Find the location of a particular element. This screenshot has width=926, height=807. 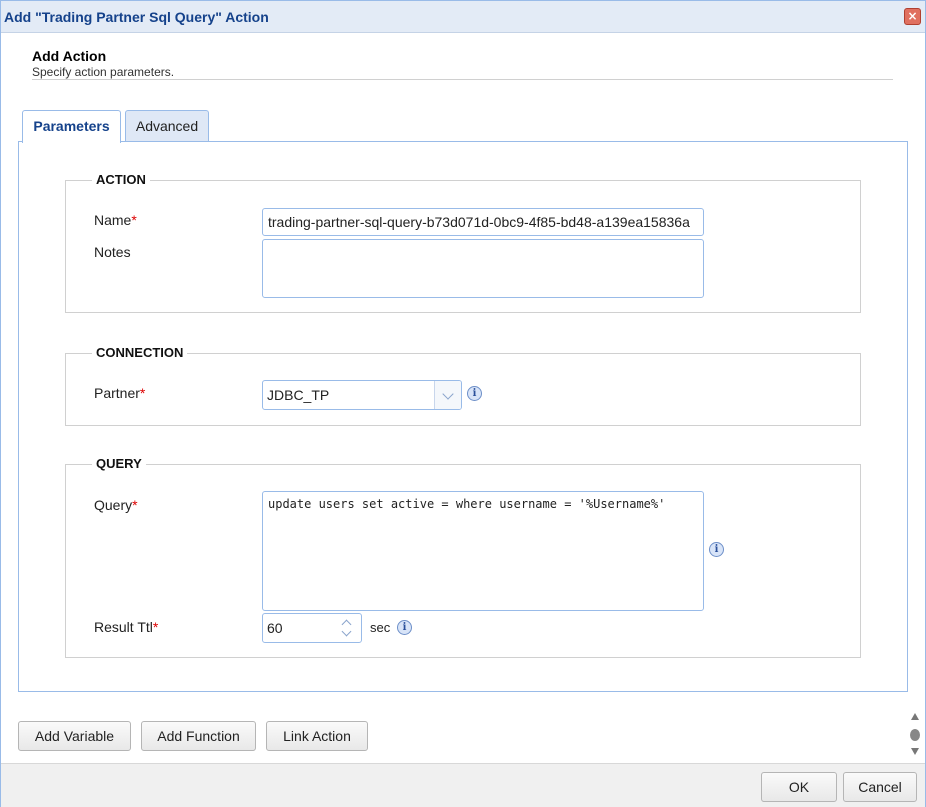

action-legend: ACTION is located at coordinates (121, 179).